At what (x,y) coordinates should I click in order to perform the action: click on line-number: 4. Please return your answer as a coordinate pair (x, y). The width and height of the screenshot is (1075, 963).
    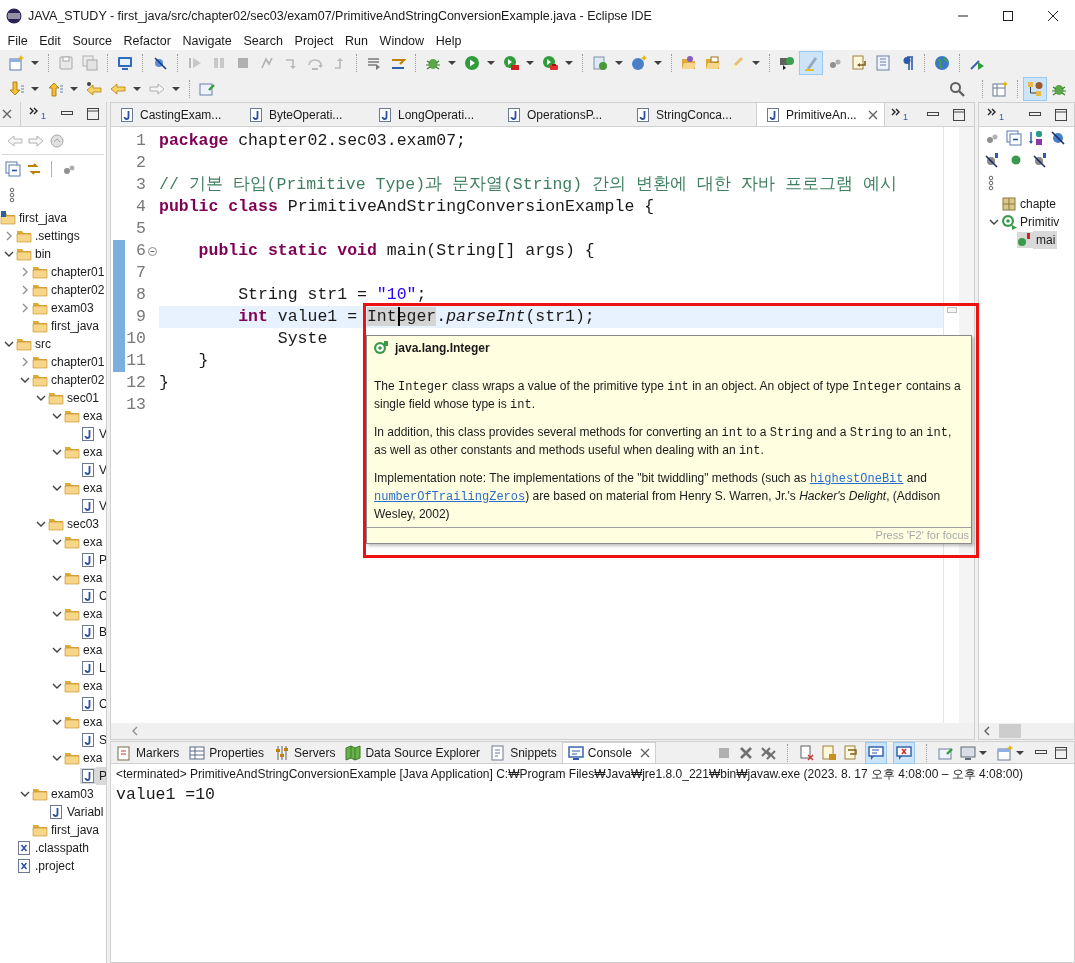
    Looking at the image, I should click on (140, 206).